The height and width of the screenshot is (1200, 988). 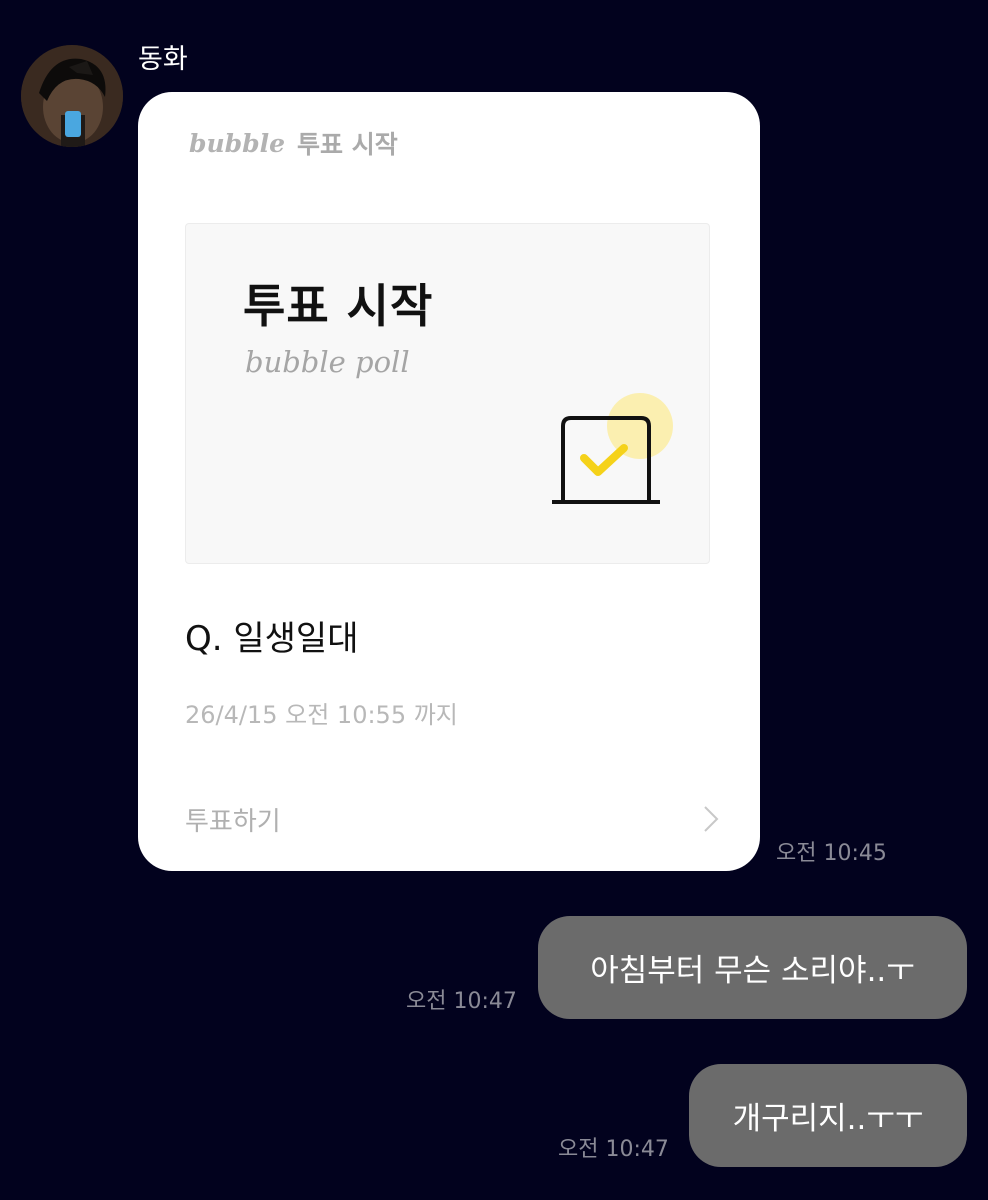 I want to click on banner-title: 투표 시작, so click(x=338, y=306).